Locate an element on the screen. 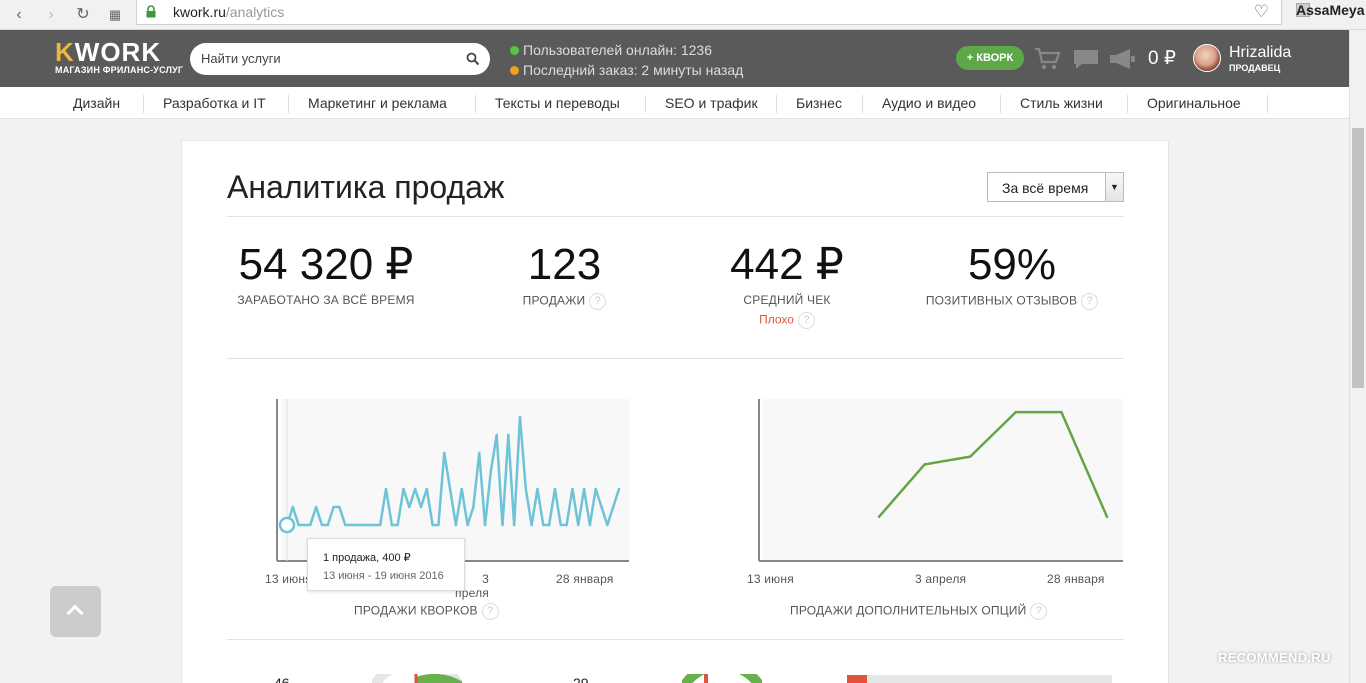 This screenshot has width=1366, height=683. user-menu: Hrizalida ПРОДАВЕЦ is located at coordinates (1260, 58).